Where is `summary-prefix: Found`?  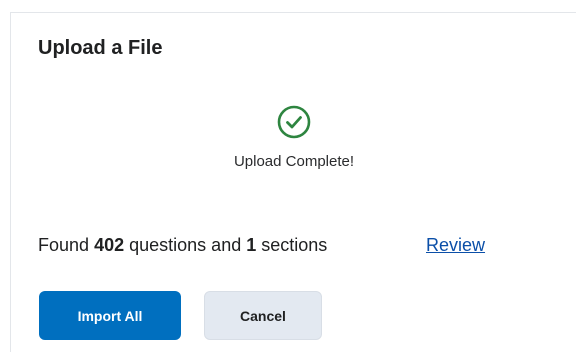 summary-prefix: Found is located at coordinates (64, 245).